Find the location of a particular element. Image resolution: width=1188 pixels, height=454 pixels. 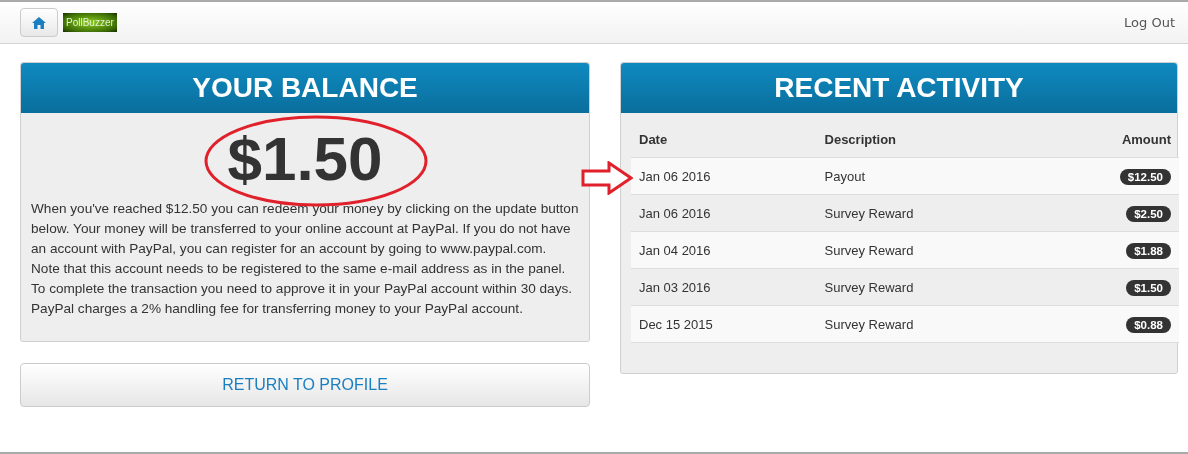

logo: PollBuzzer is located at coordinates (90, 22).